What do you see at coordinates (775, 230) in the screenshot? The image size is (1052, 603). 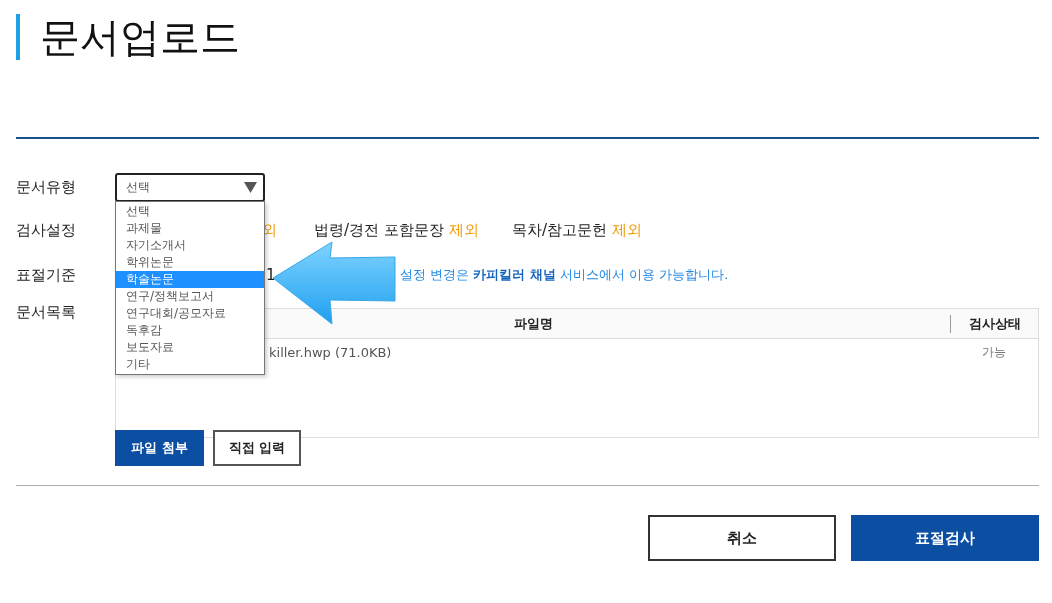 I see `check-setting-option: 목차/참고문헌 제외` at bounding box center [775, 230].